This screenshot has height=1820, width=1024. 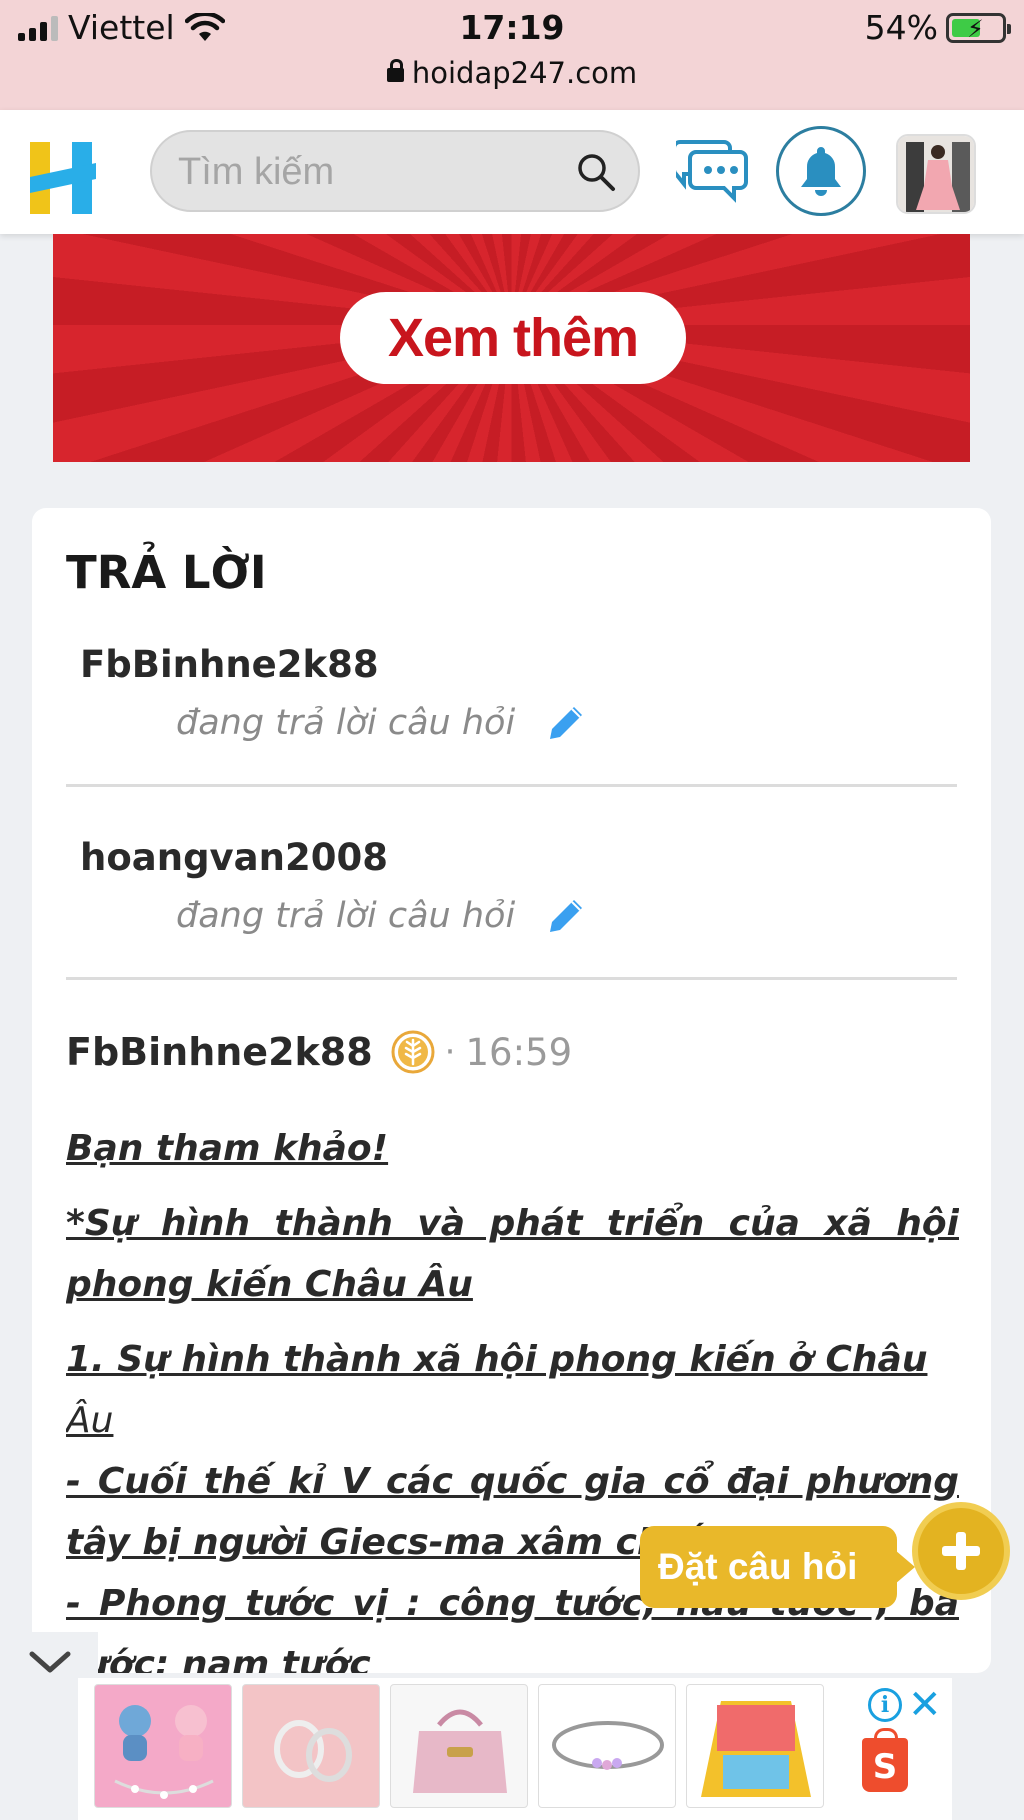 What do you see at coordinates (512, 55) in the screenshot?
I see `status-bar: Viettel 17:19 54% ⚡ hoidap247.com` at bounding box center [512, 55].